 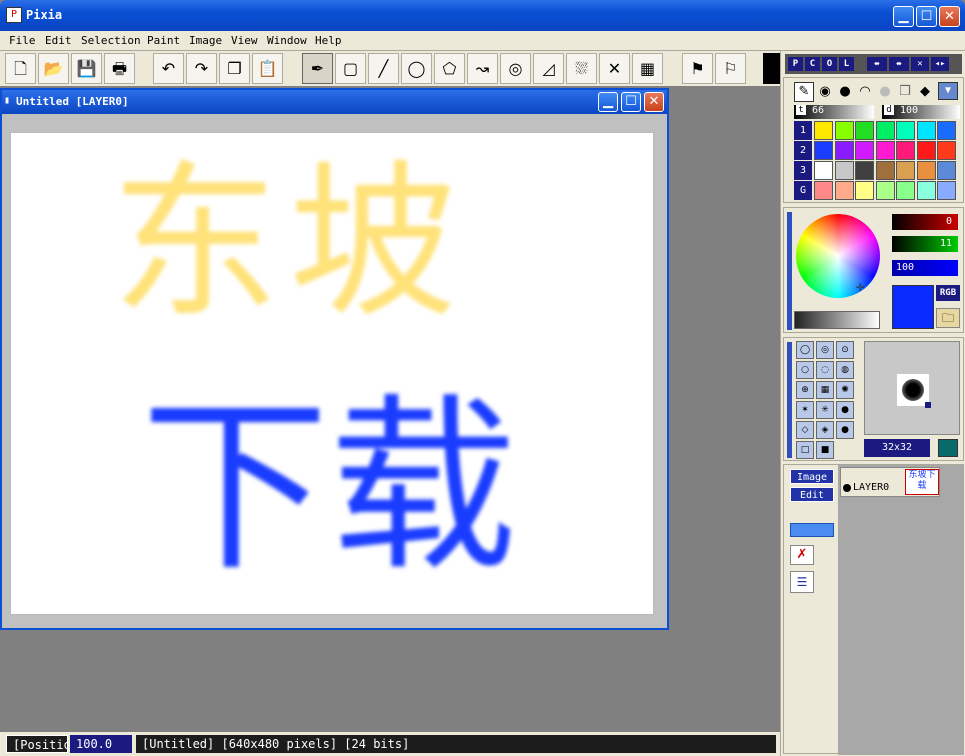 What do you see at coordinates (608, 102) in the screenshot?
I see `doc-minimize-button: ▁` at bounding box center [608, 102].